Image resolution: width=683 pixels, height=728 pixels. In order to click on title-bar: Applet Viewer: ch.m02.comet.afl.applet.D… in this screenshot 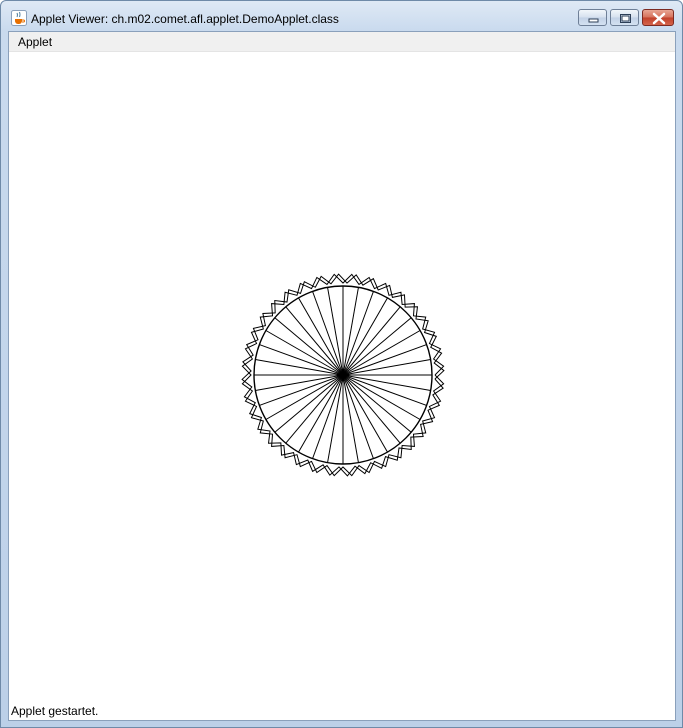, I will do `click(341, 16)`.